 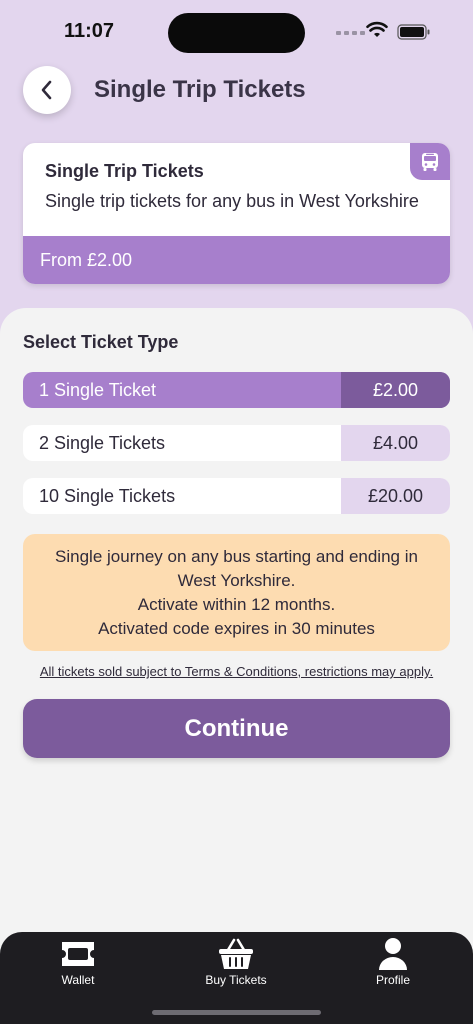 I want to click on ticket-option-2-singles: 2 Single Tickets £4.00, so click(x=236, y=443).